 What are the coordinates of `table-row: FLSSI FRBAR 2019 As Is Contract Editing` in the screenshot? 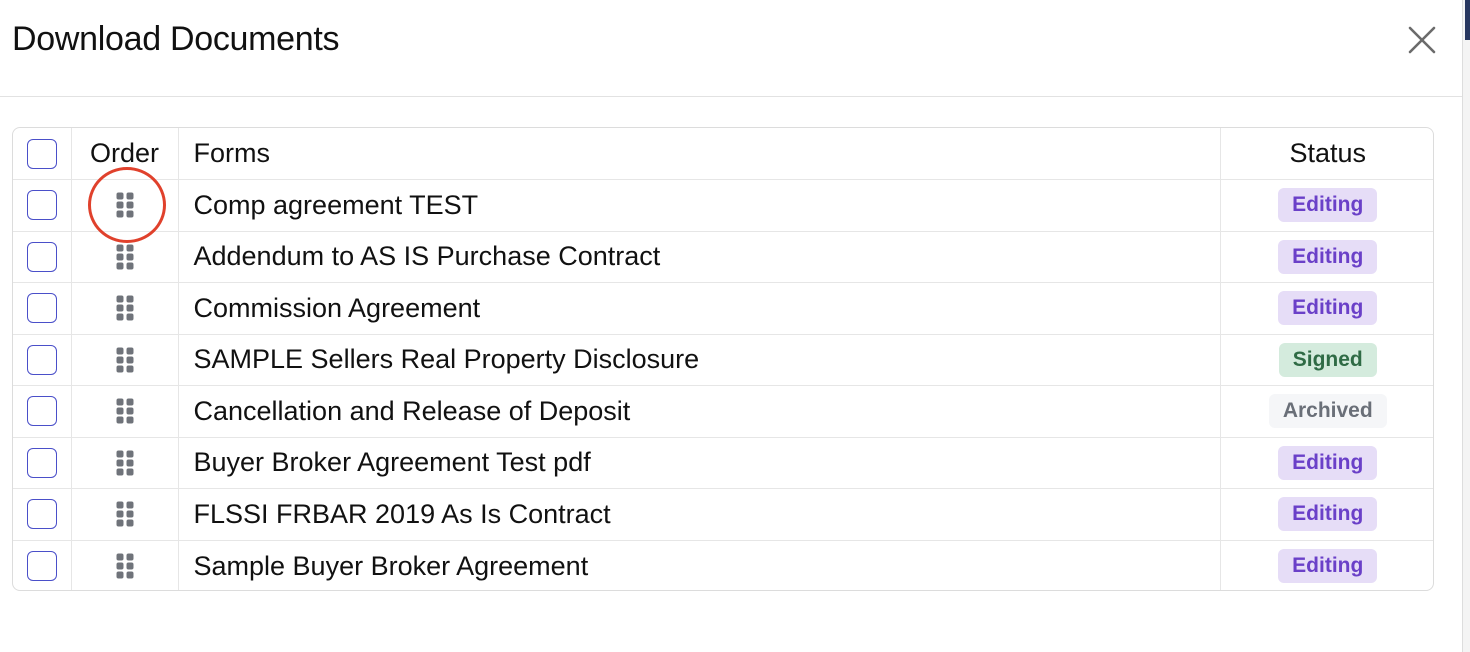 It's located at (723, 514).